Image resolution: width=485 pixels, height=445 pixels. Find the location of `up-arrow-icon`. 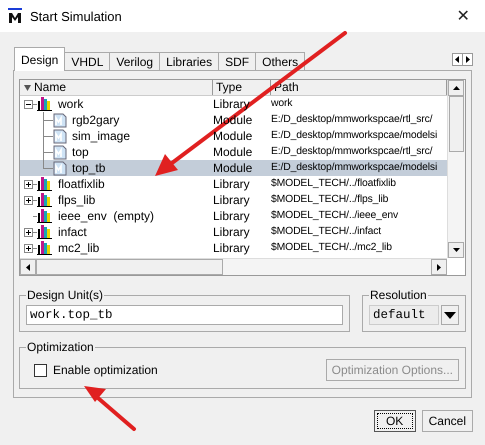

up-arrow-icon is located at coordinates (456, 88).